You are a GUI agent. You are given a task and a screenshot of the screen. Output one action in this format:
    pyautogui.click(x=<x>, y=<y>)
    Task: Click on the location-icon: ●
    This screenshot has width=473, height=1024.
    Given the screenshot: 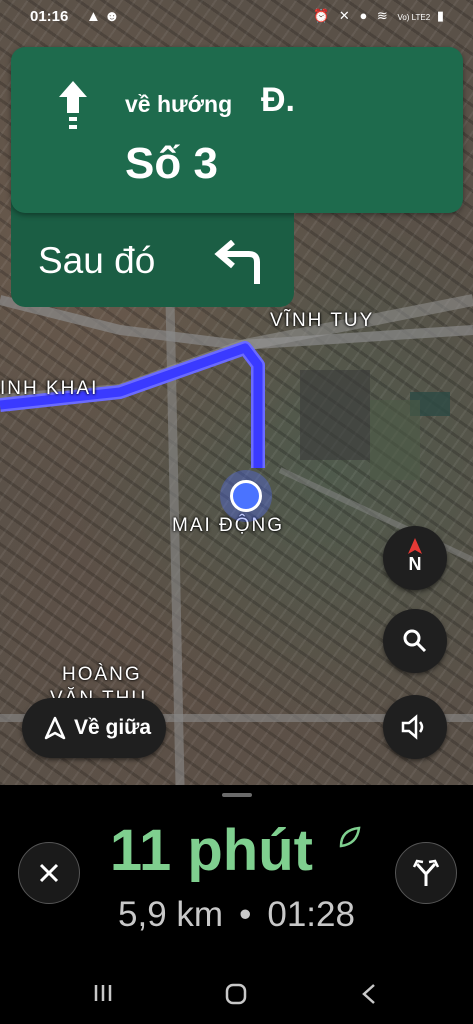 What is the action you would take?
    pyautogui.click(x=365, y=15)
    